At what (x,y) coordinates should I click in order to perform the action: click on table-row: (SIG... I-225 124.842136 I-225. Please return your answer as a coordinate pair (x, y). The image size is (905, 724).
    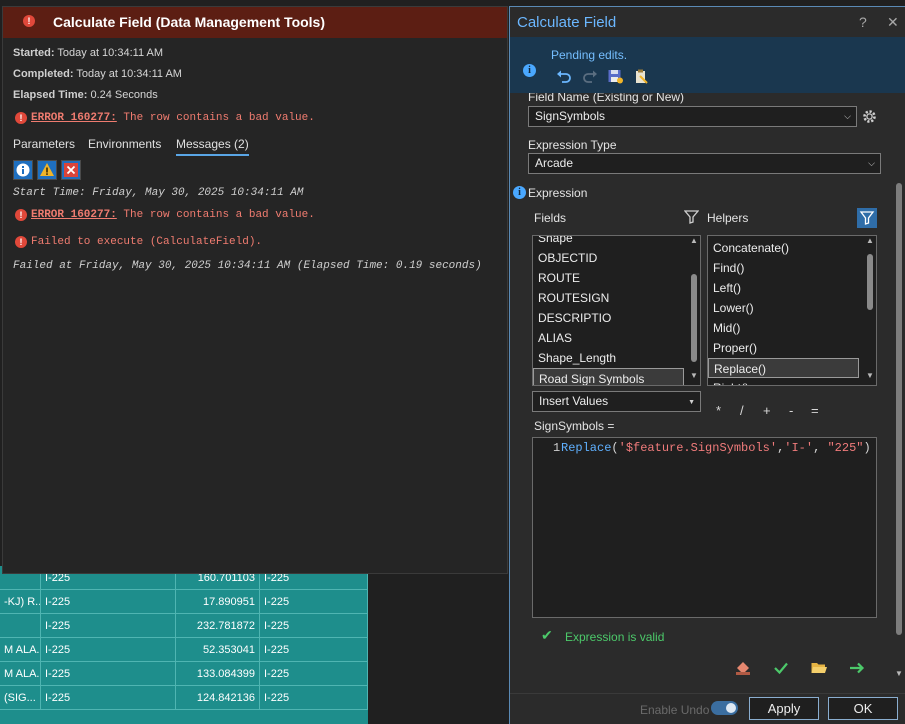
    Looking at the image, I should click on (184, 698).